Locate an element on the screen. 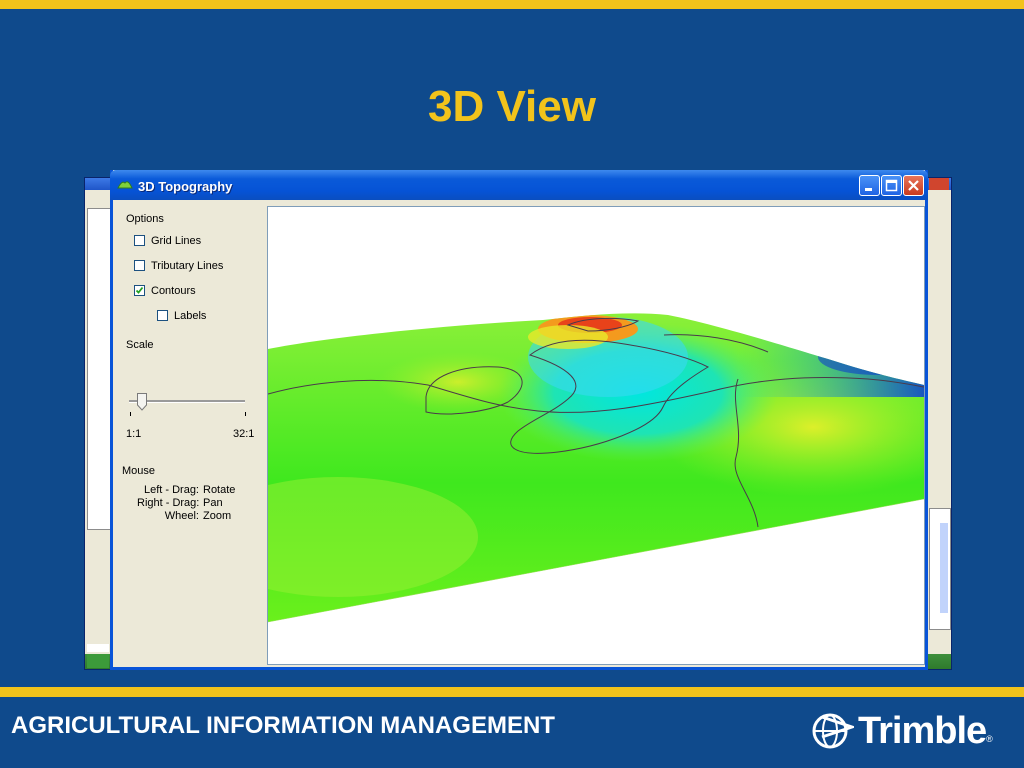 This screenshot has width=1024, height=768. labels-checkbox is located at coordinates (162, 315).